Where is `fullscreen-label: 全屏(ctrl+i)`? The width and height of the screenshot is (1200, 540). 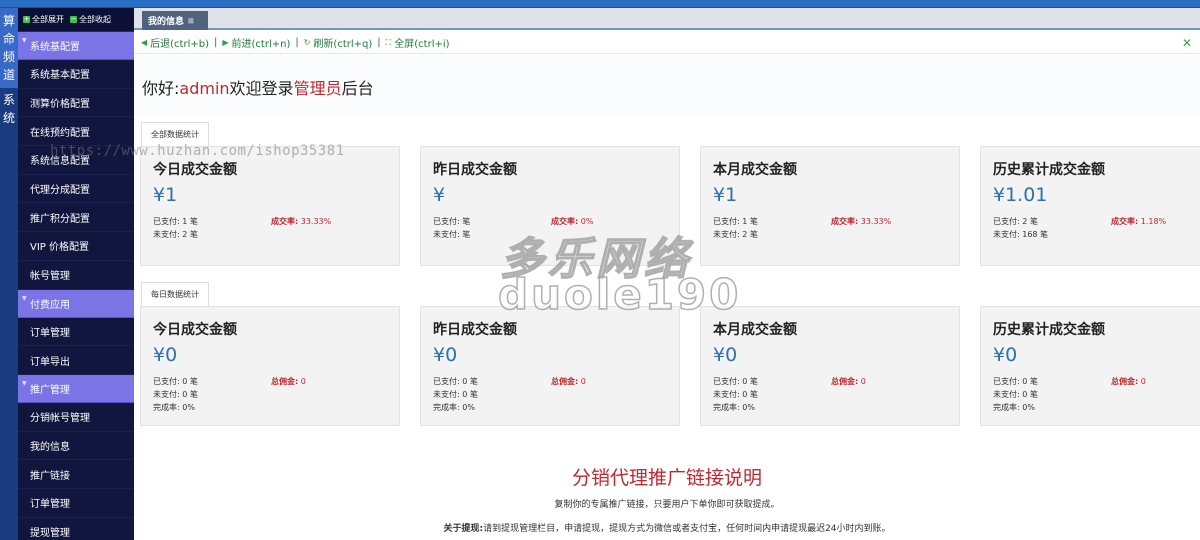
fullscreen-label: 全屏(ctrl+i) is located at coordinates (422, 44).